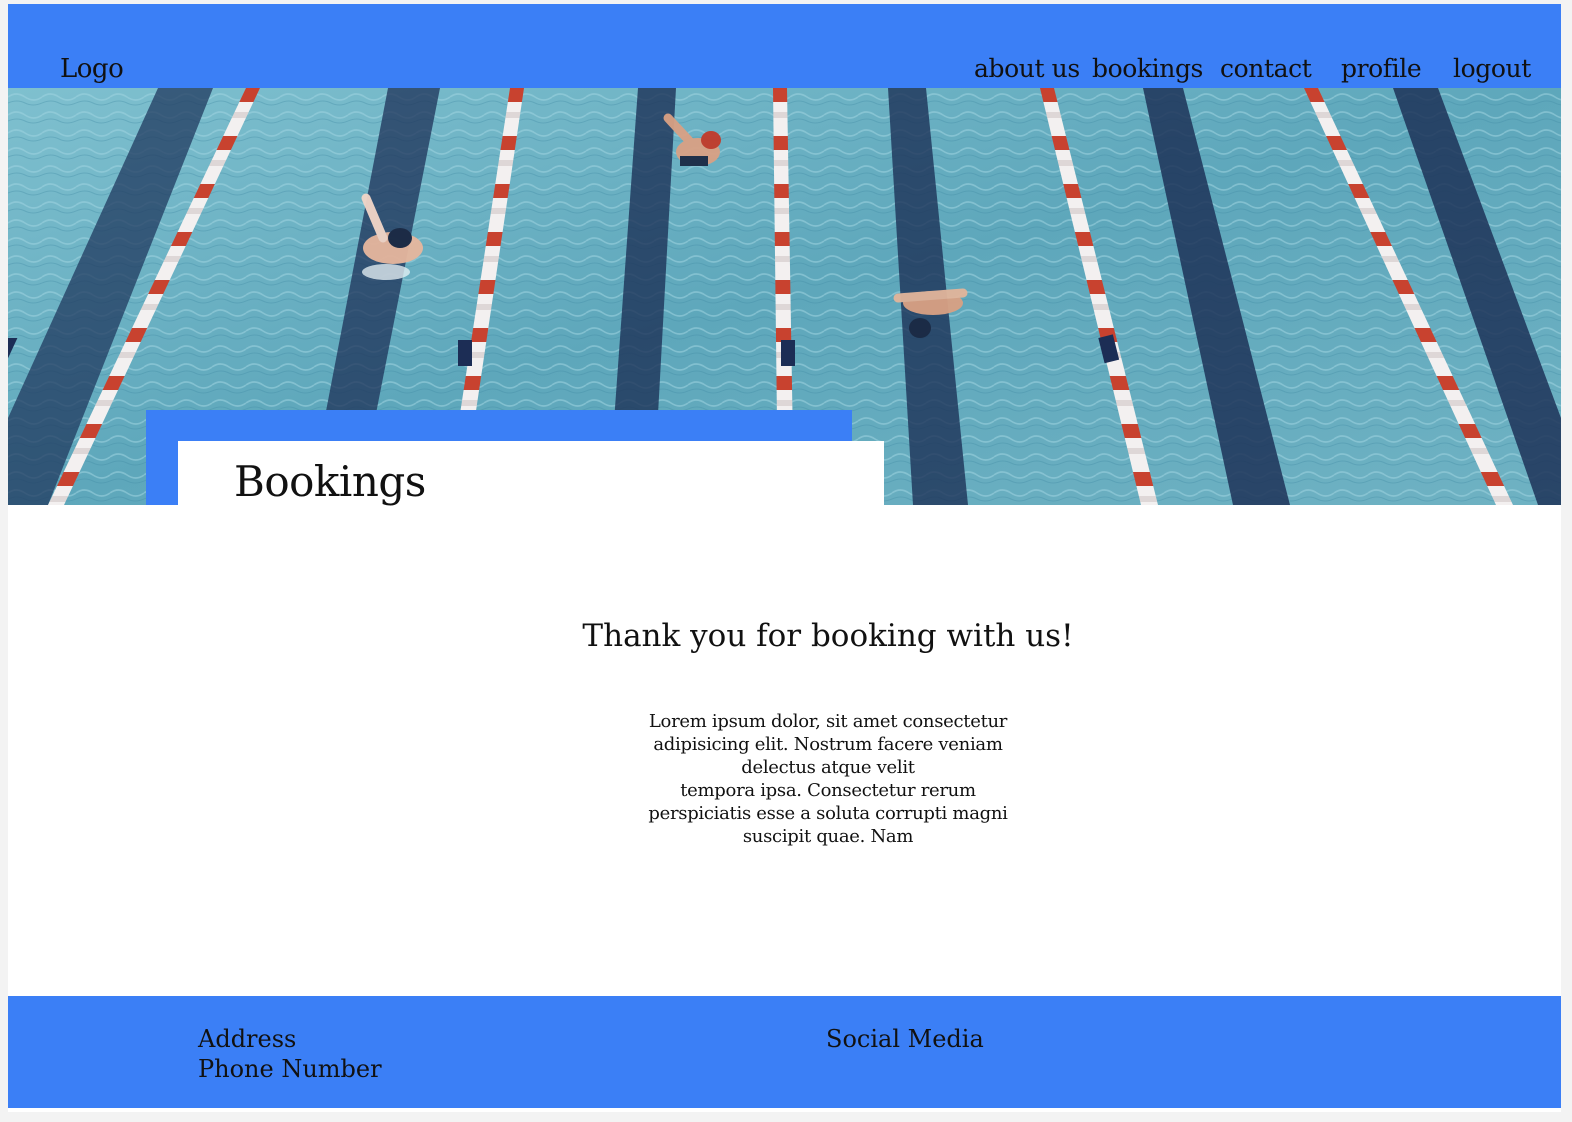  What do you see at coordinates (1027, 69) in the screenshot?
I see `nav-about-us: about us` at bounding box center [1027, 69].